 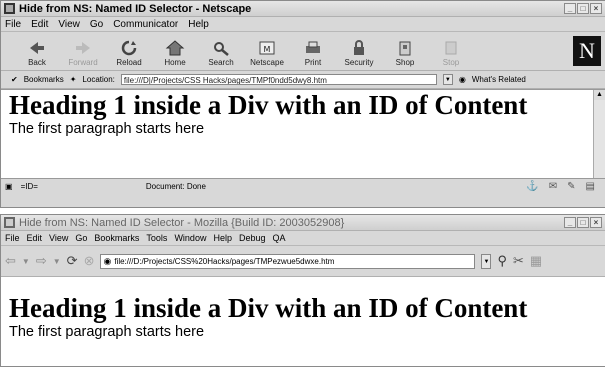 I want to click on bookmarks-icon: ✔, so click(x=14, y=79).